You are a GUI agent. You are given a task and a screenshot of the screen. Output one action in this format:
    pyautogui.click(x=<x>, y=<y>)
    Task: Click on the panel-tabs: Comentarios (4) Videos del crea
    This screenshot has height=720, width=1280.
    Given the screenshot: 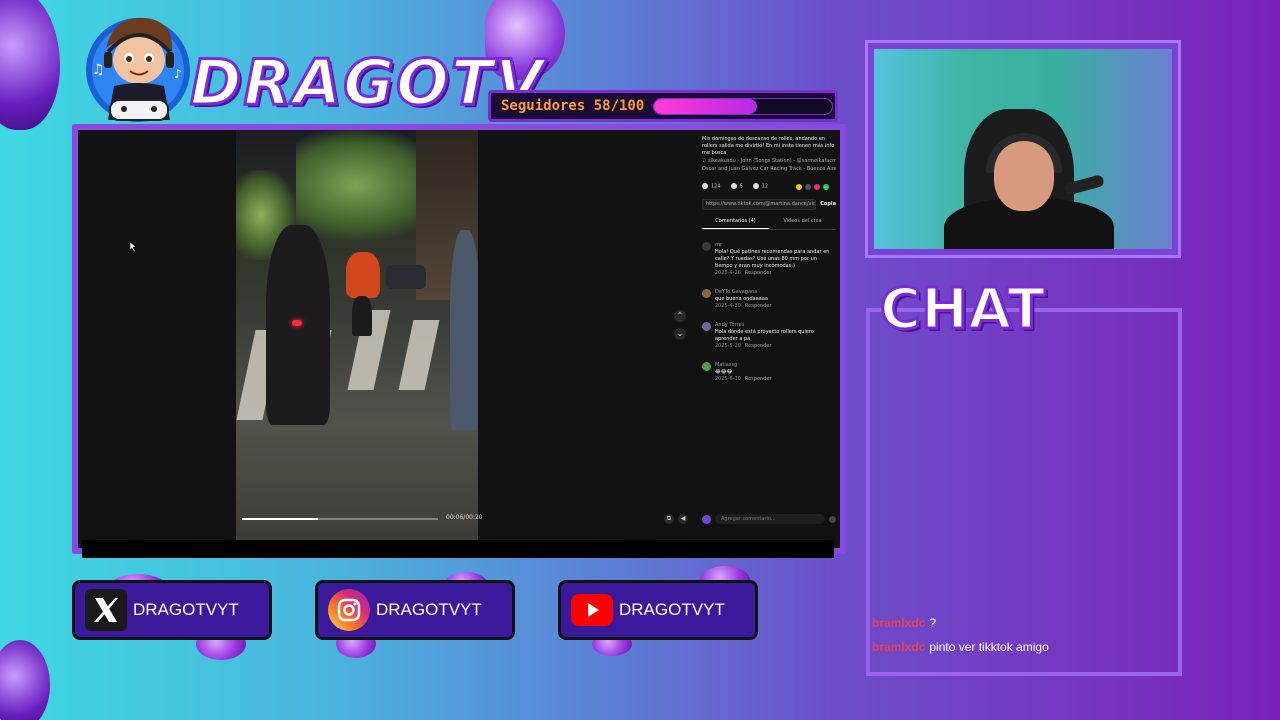 What is the action you would take?
    pyautogui.click(x=769, y=224)
    